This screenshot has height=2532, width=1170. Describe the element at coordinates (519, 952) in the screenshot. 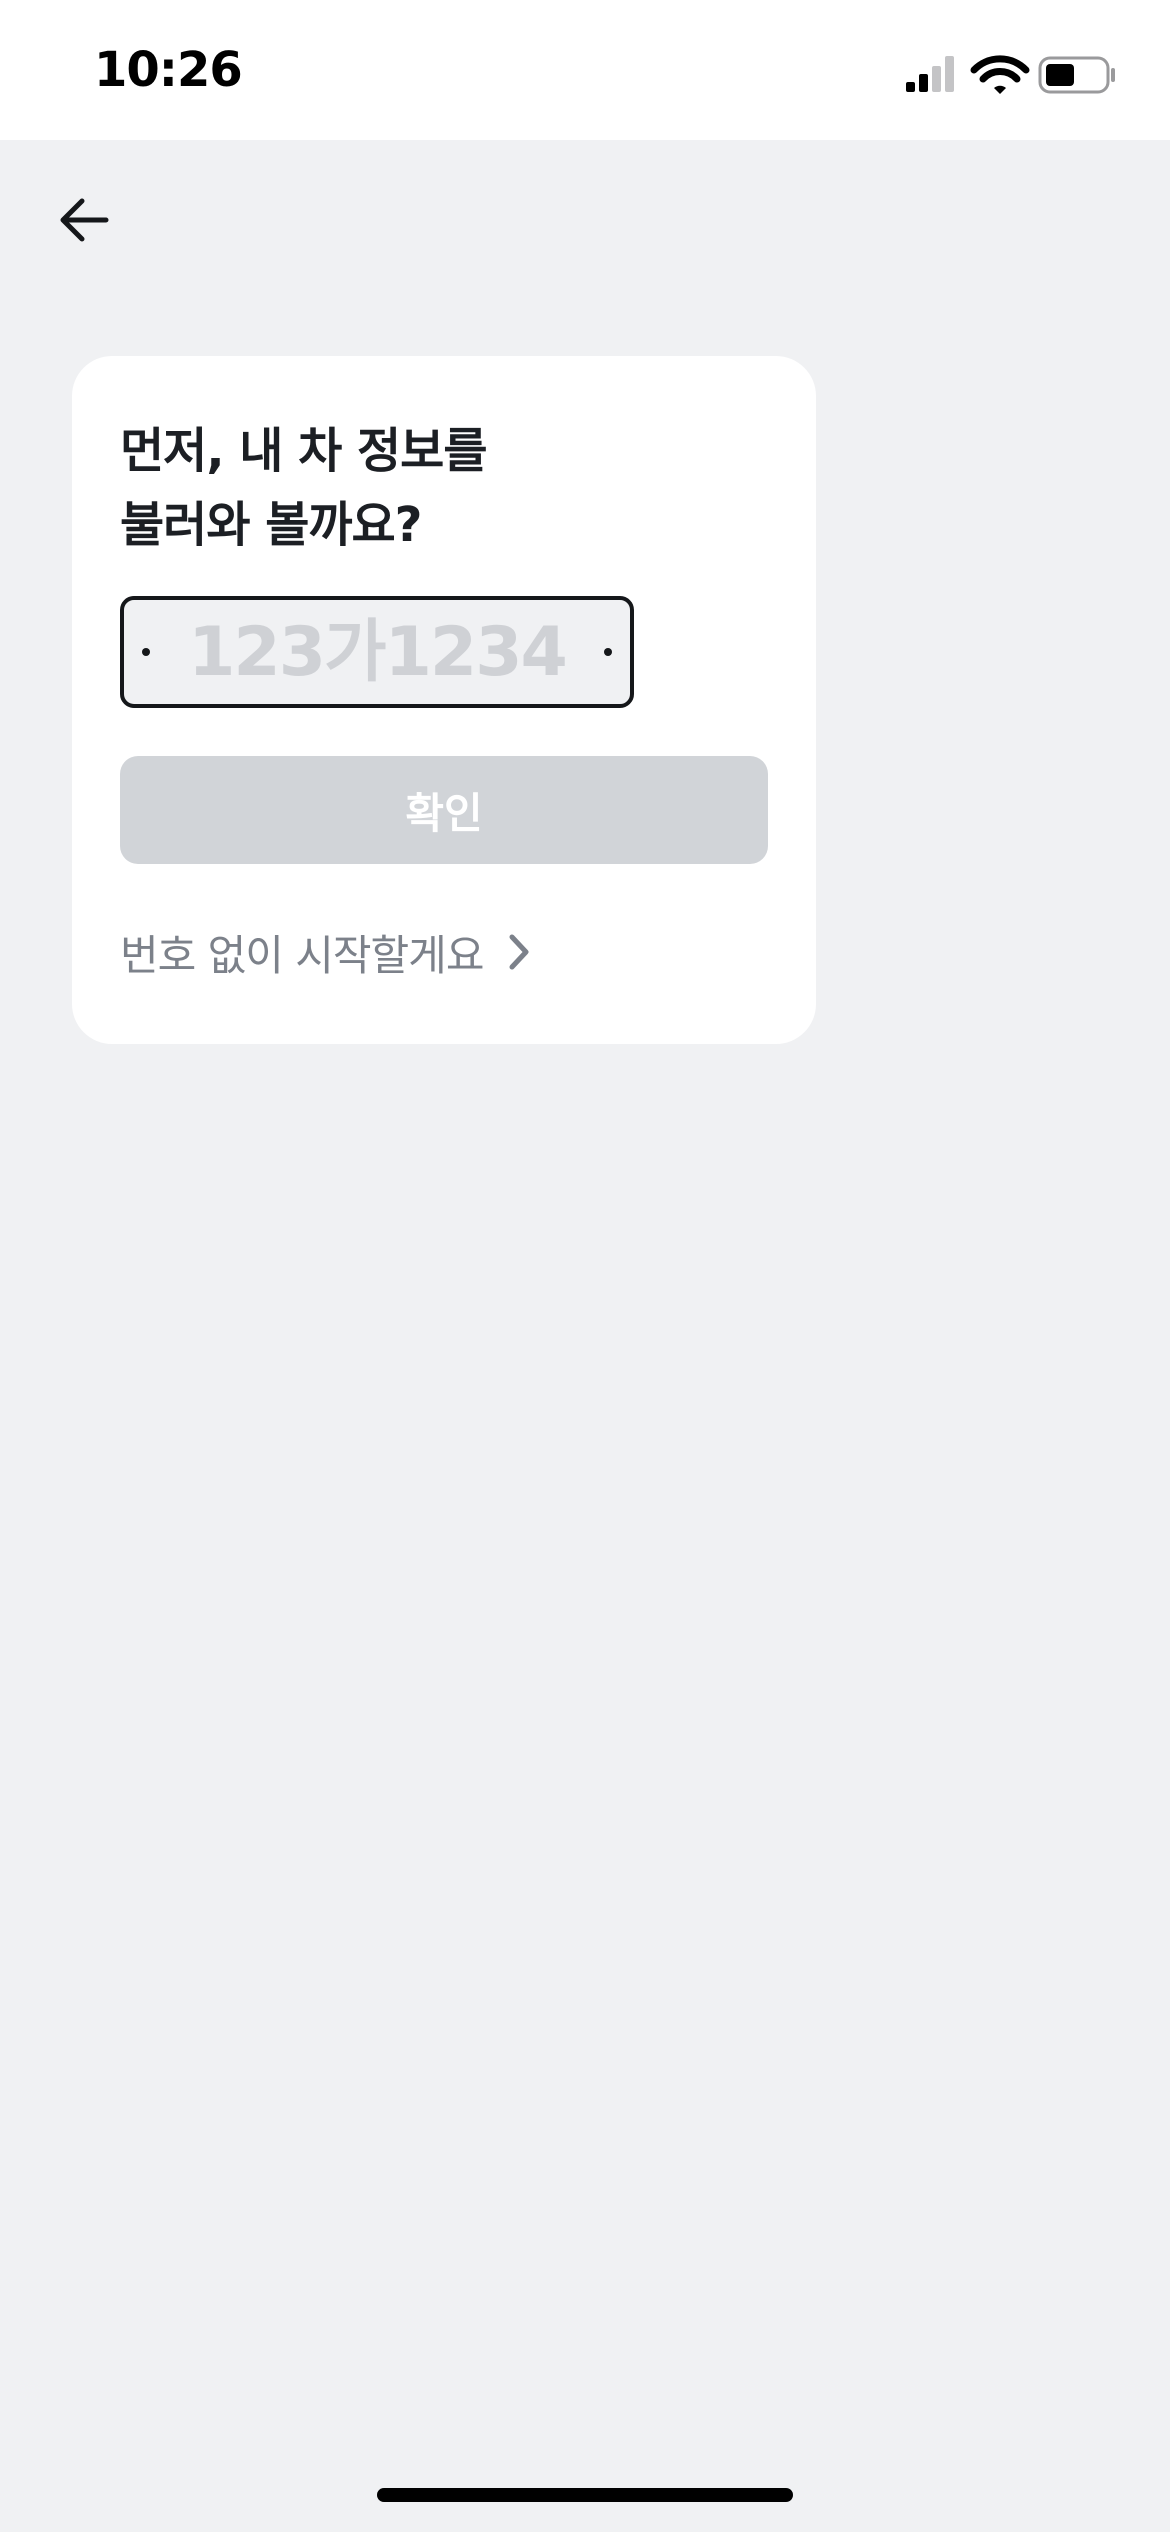

I see `chevron-right-icon` at that location.